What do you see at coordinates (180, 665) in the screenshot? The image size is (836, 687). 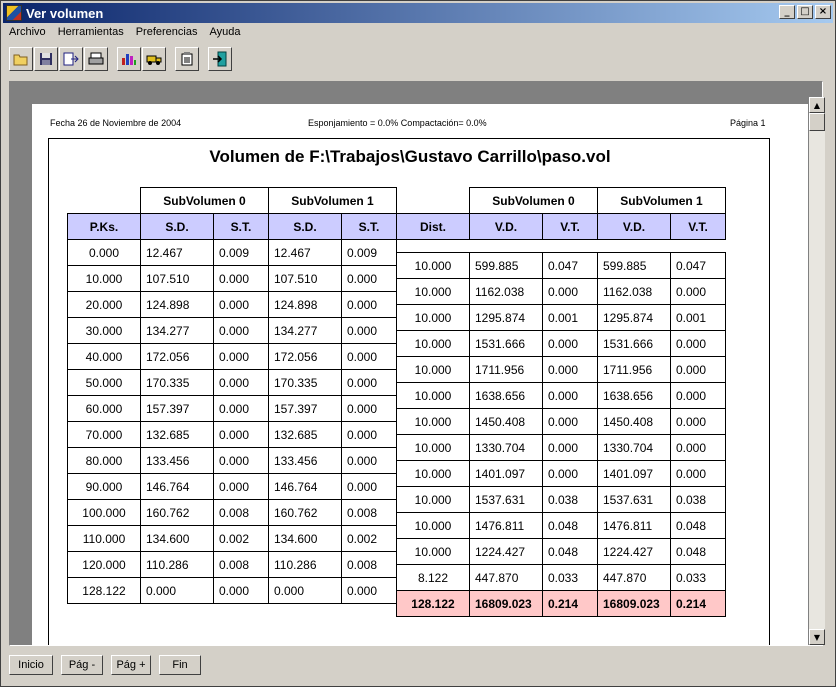 I see `fin-button: Fin` at bounding box center [180, 665].